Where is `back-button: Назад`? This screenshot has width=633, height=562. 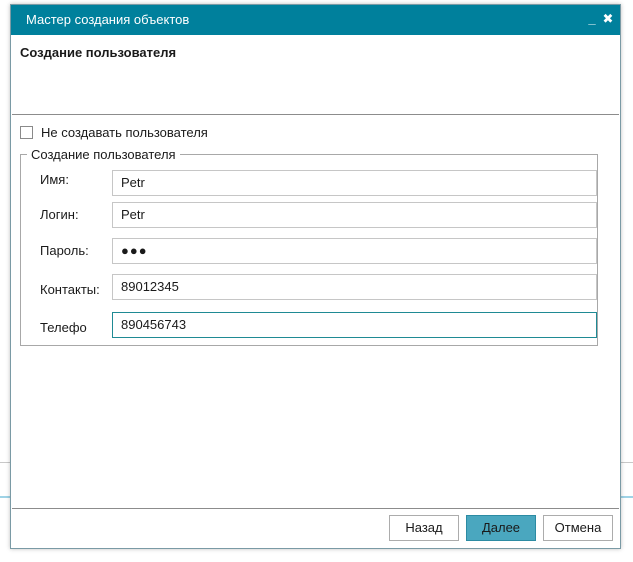
back-button: Назад is located at coordinates (424, 528).